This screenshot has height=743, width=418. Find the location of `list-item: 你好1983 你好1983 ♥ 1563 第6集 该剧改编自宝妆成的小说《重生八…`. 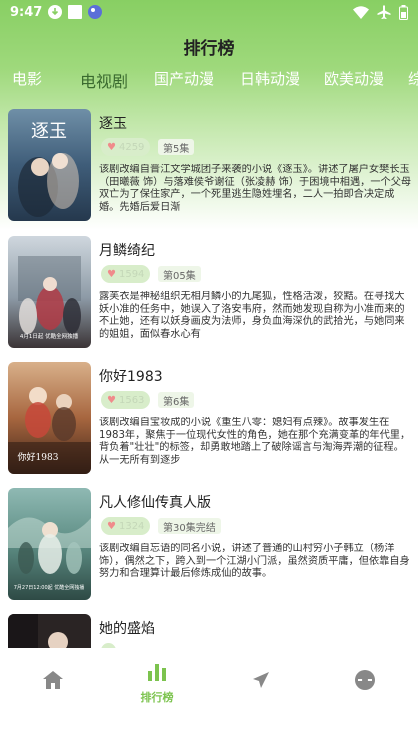

list-item: 你好1983 你好1983 ♥ 1563 第6集 该剧改编自宝妆成的小说《重生八… is located at coordinates (210, 418).